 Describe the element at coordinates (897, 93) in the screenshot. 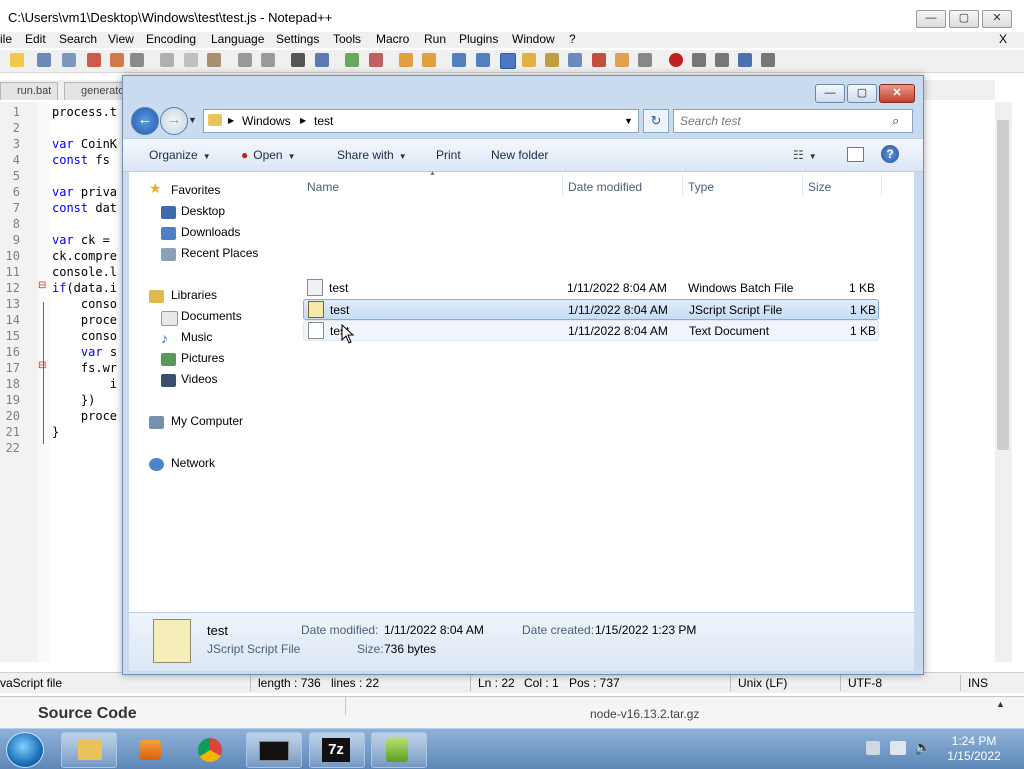

I see `explorer-close-button: ✕` at that location.